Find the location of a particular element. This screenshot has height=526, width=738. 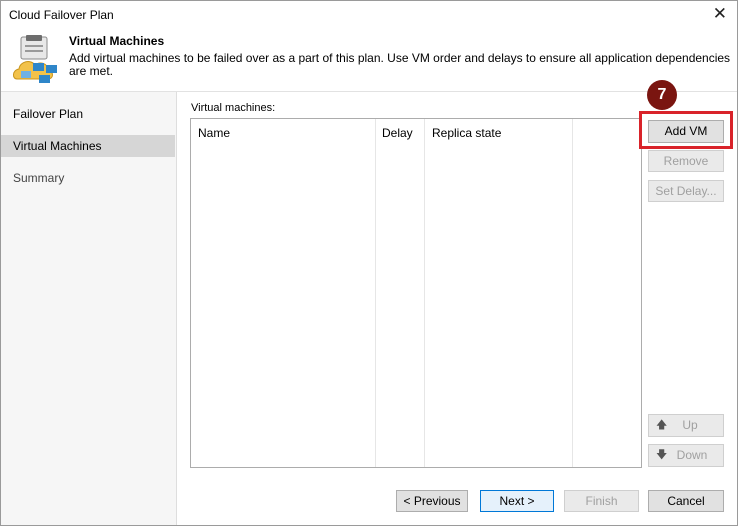

close-icon: ✕ is located at coordinates (720, 14).